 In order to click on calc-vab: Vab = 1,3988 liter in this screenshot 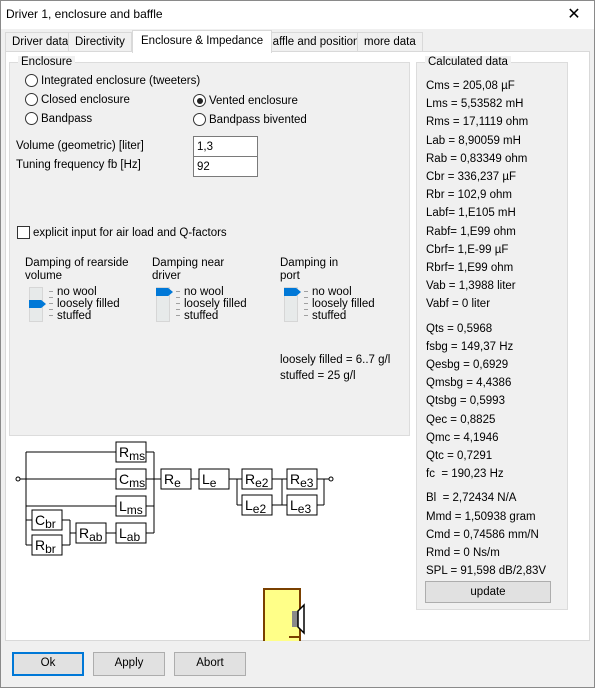, I will do `click(471, 286)`.